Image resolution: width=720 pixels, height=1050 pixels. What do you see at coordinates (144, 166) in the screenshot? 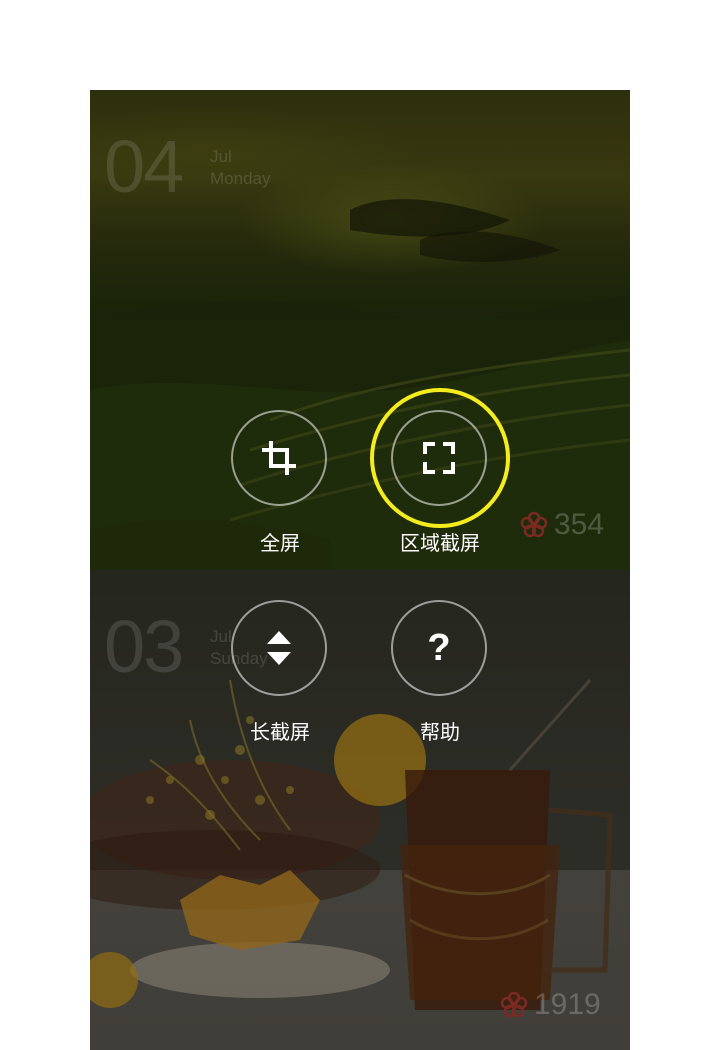
I see `date-day: 04` at bounding box center [144, 166].